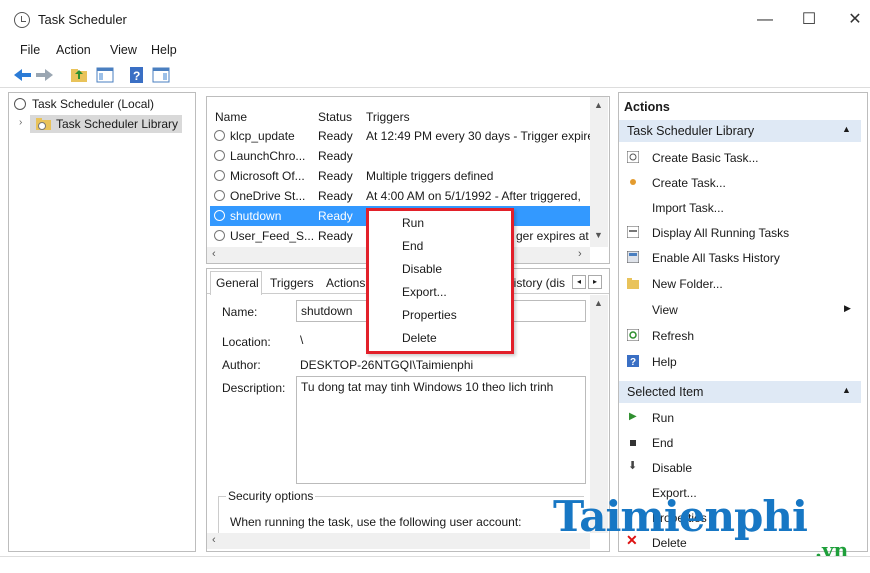 Image resolution: width=870 pixels, height=573 pixels. What do you see at coordinates (400, 156) in the screenshot?
I see `table-row: LaunchChro... Ready` at bounding box center [400, 156].